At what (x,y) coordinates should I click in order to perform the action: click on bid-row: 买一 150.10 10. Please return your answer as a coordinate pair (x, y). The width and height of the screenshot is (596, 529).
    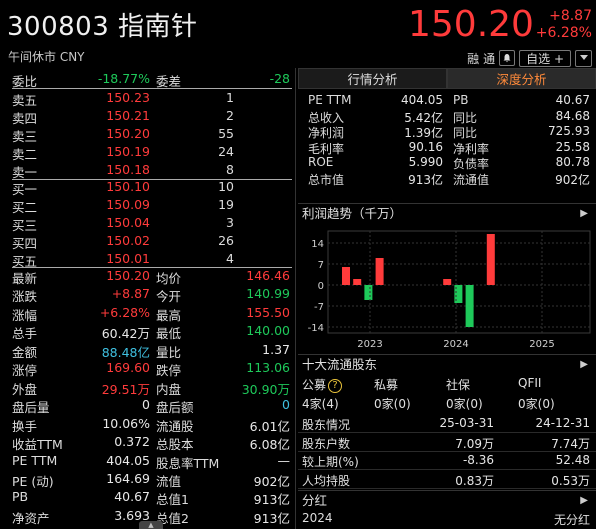
    Looking at the image, I should click on (148, 187).